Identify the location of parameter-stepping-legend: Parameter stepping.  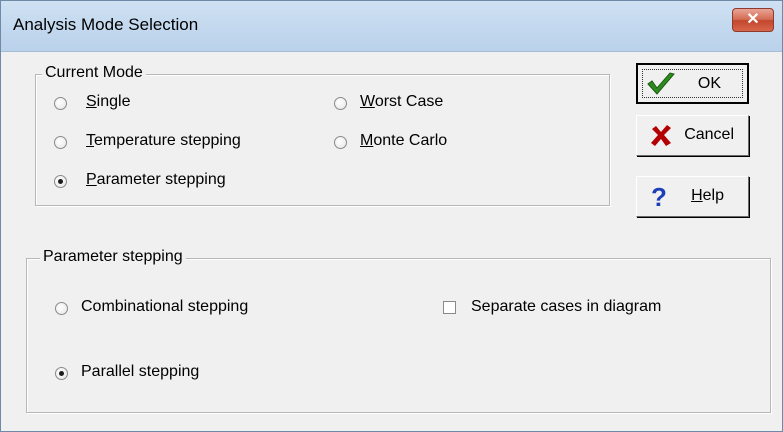
(113, 257).